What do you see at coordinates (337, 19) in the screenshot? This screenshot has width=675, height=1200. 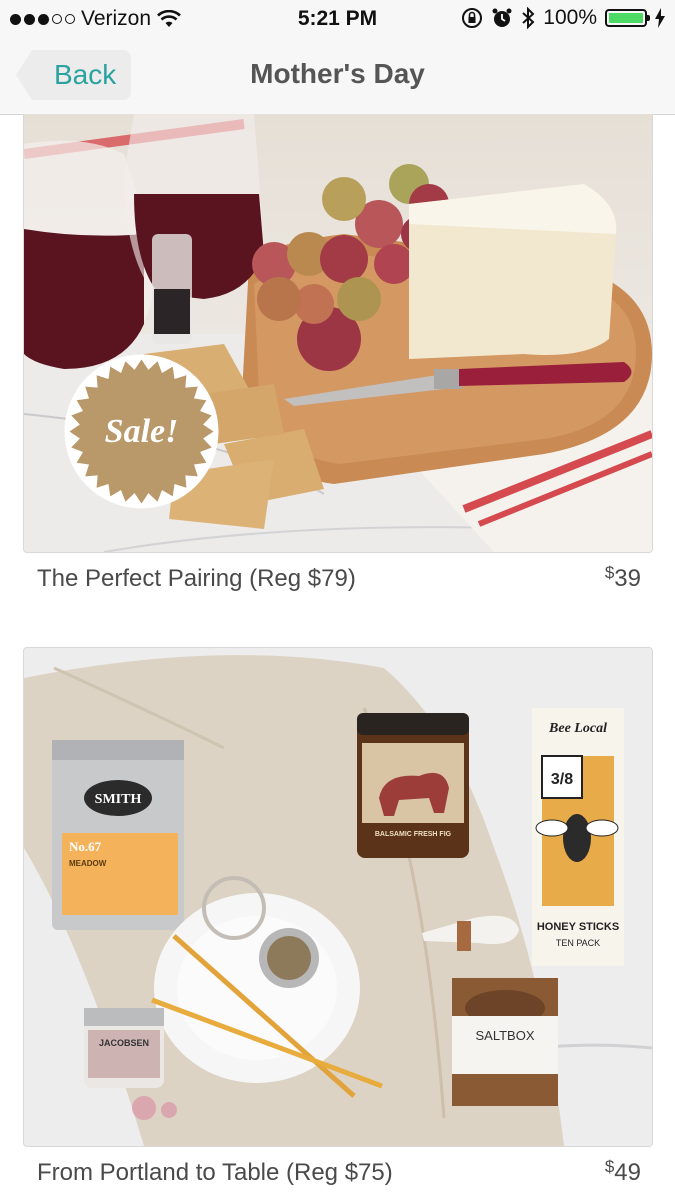 I see `status-bar: Verizon 5:21 PM 100%` at bounding box center [337, 19].